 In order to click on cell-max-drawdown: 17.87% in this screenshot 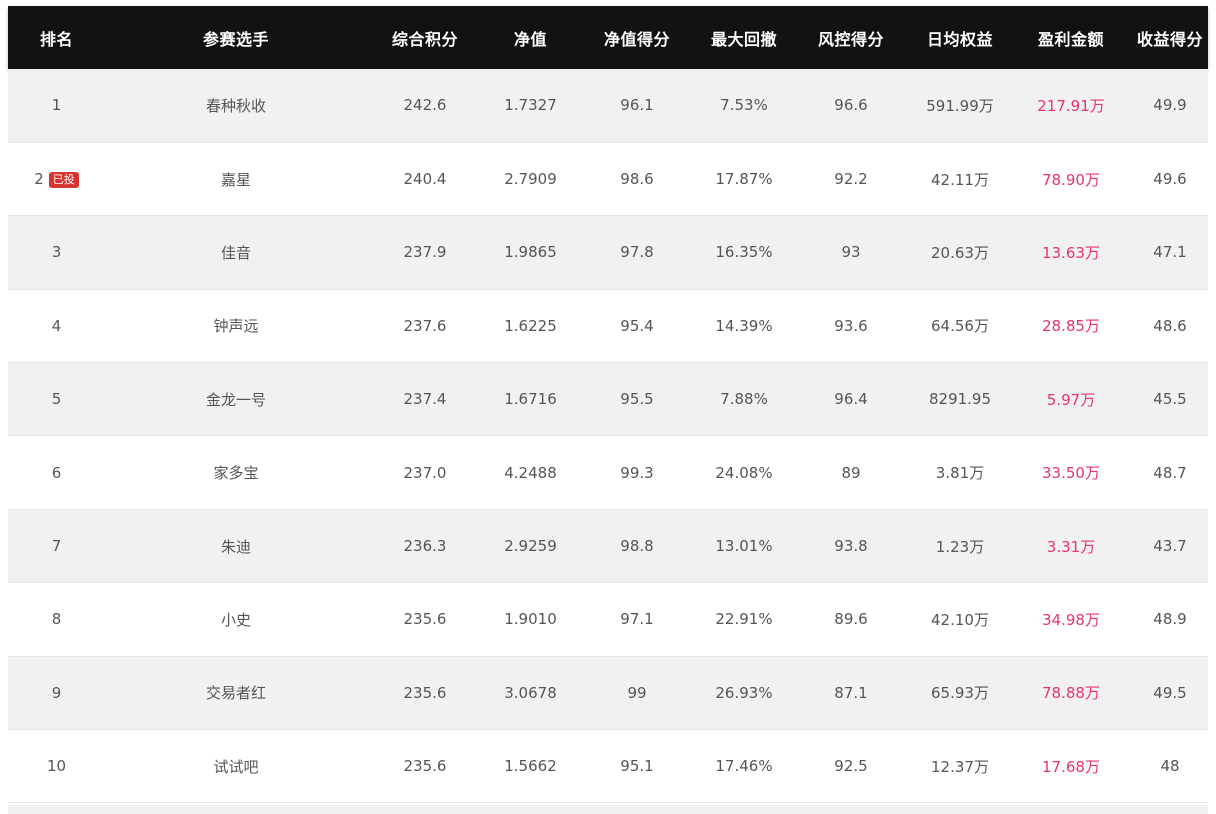, I will do `click(744, 179)`.